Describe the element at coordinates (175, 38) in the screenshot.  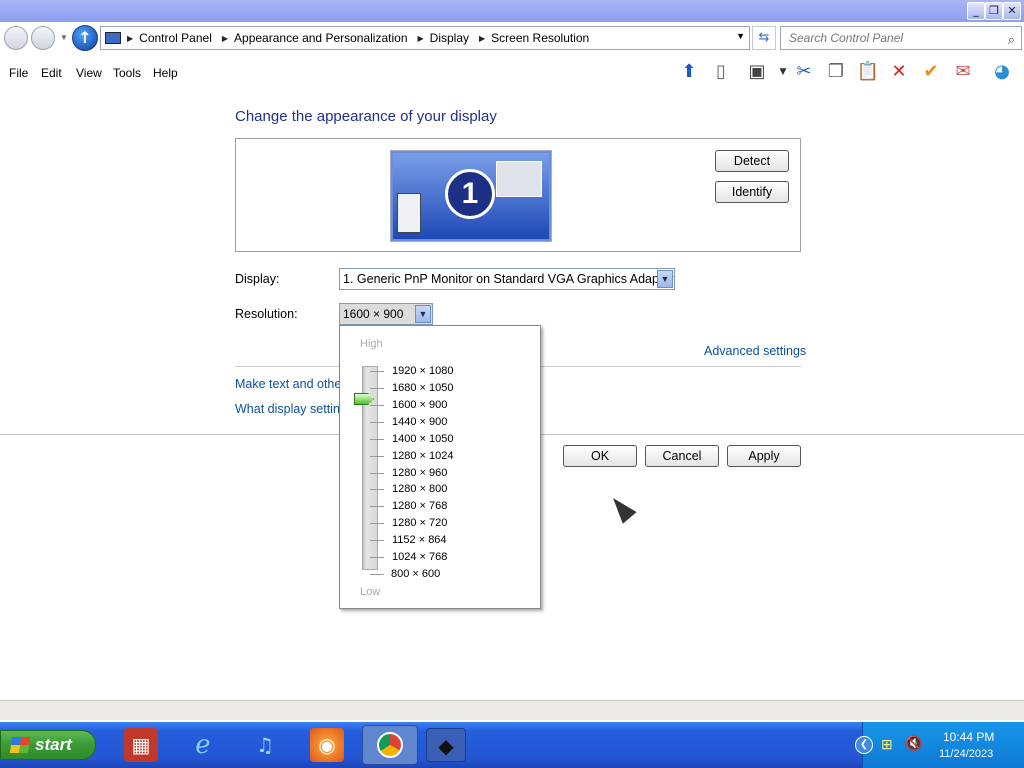
I see `breadcrumb-control-panel: Control Panel` at that location.